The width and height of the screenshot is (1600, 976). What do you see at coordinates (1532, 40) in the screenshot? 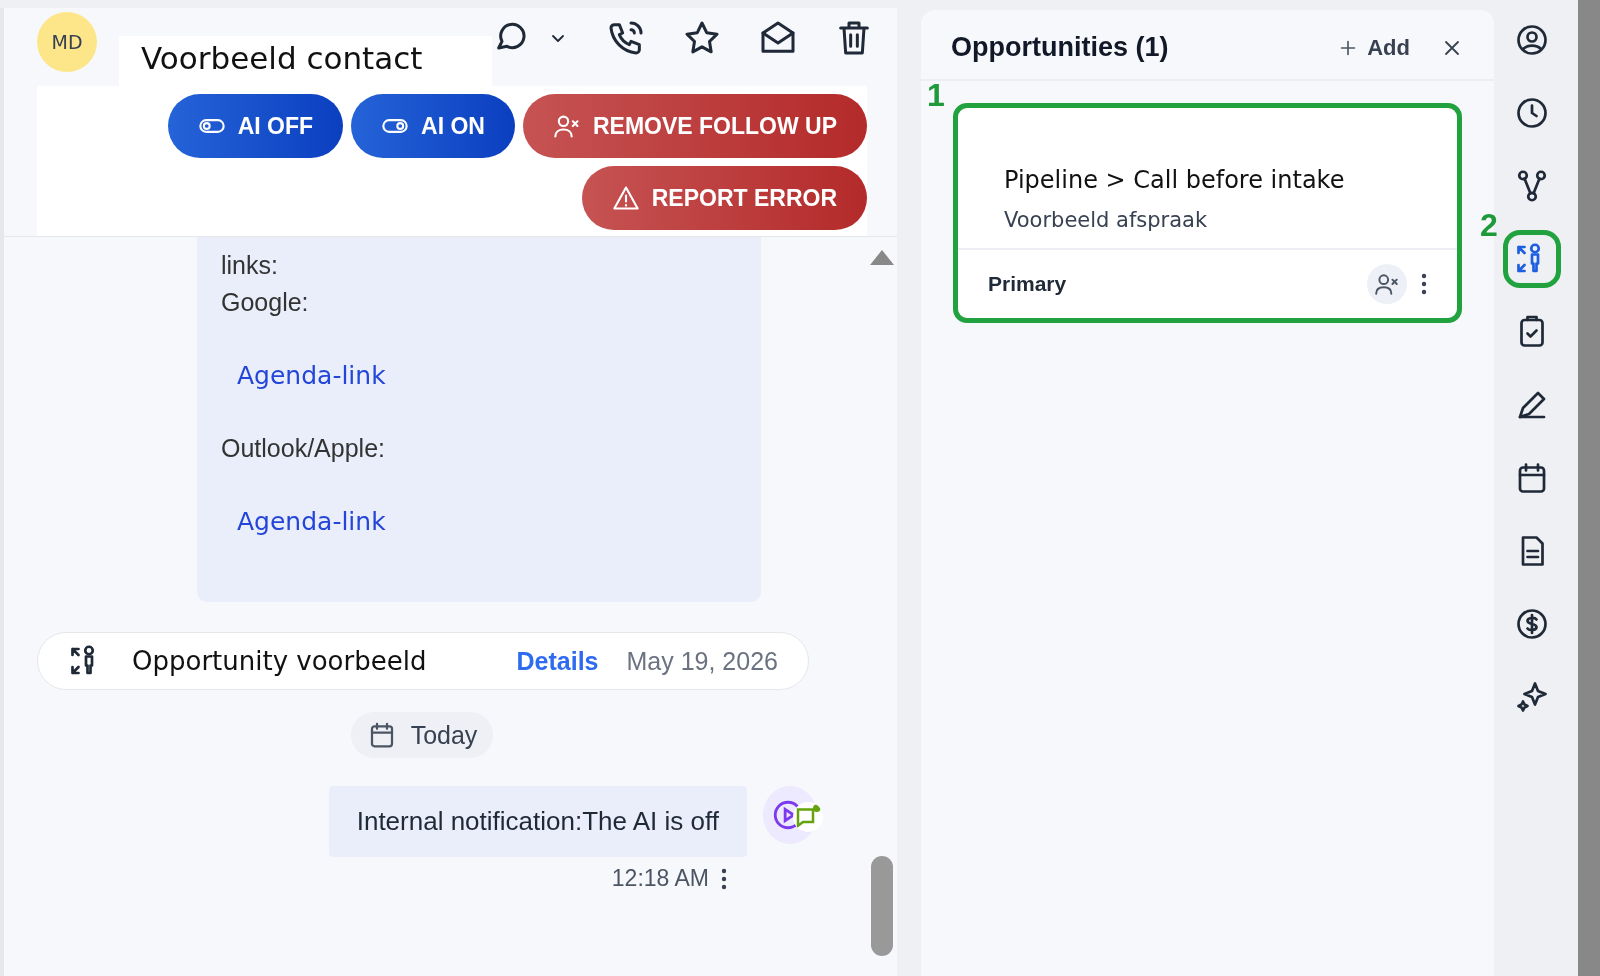
I see `user-circle-icon` at bounding box center [1532, 40].